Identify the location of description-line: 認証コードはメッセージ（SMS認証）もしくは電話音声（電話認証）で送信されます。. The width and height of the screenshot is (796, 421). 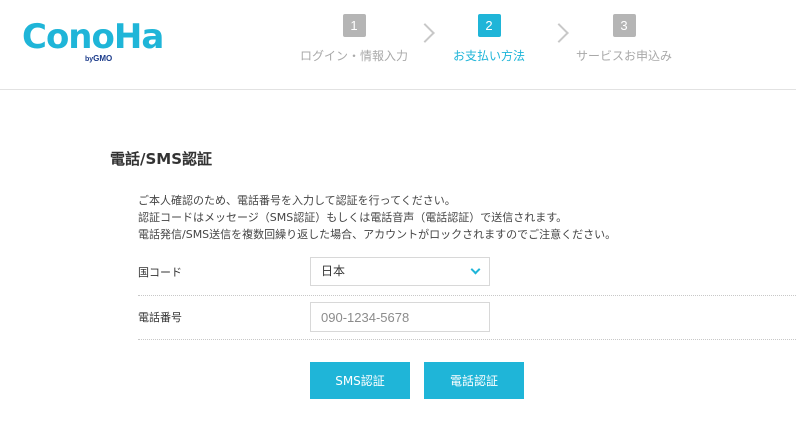
(353, 217).